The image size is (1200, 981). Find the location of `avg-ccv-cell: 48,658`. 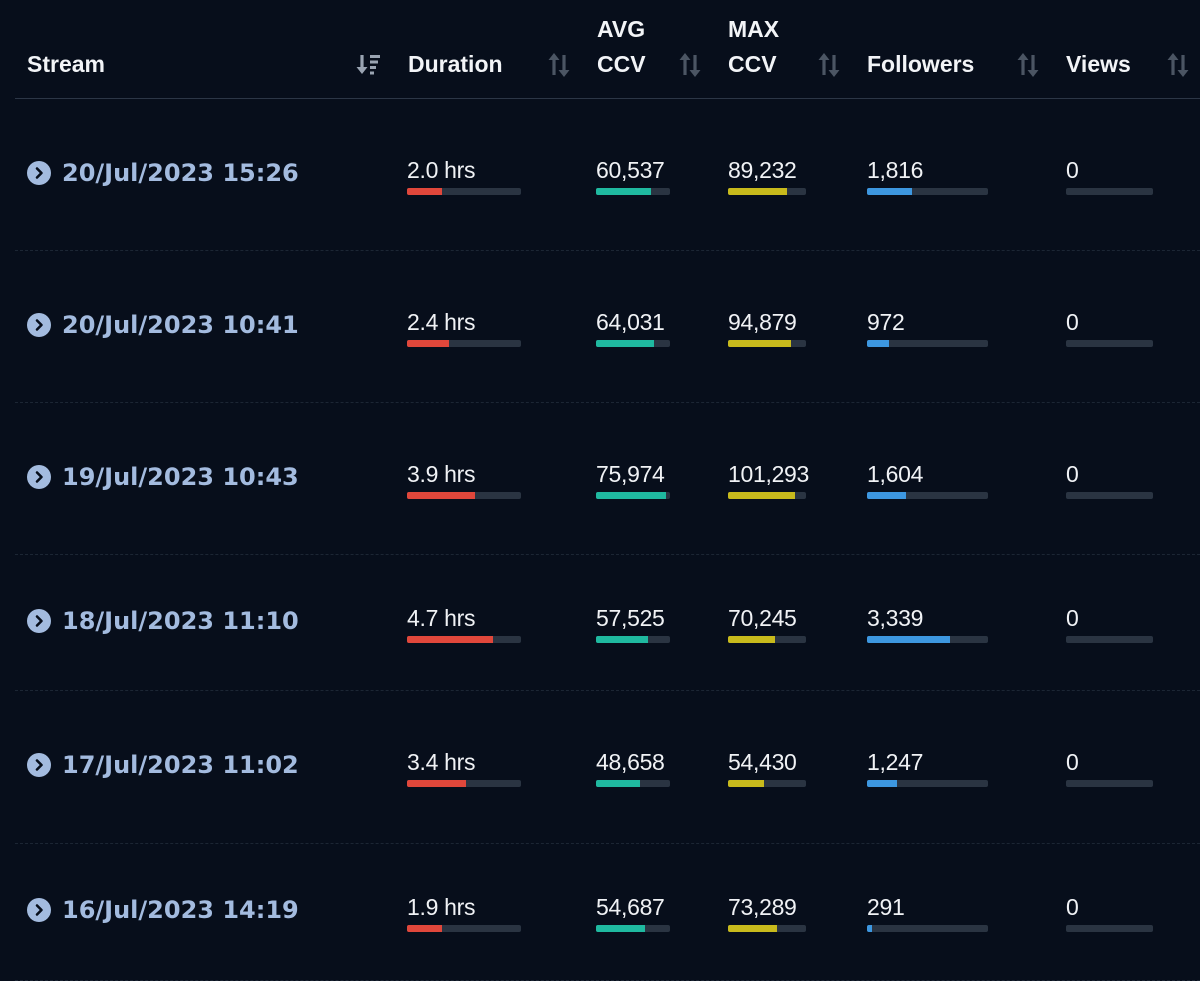

avg-ccv-cell: 48,658 is located at coordinates (633, 768).